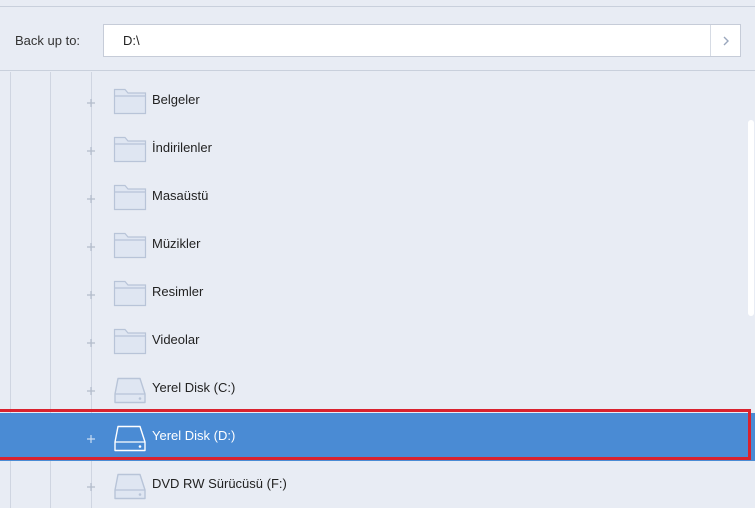  Describe the element at coordinates (377, 484) in the screenshot. I see `tree-item: DVD RW Sürücüsü (F:)` at that location.